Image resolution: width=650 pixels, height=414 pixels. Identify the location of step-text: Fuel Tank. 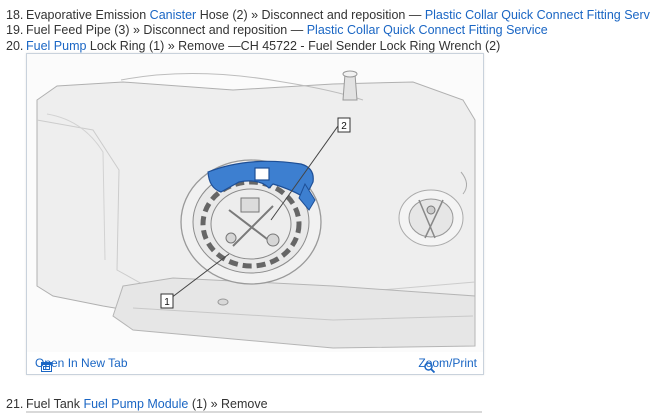
(55, 404).